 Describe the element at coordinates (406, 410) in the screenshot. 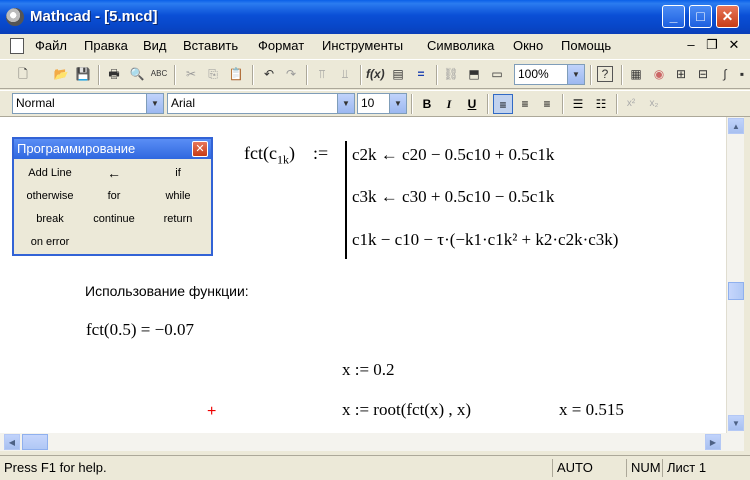

I see `root-definition: x := root(fct(x) , x)` at that location.